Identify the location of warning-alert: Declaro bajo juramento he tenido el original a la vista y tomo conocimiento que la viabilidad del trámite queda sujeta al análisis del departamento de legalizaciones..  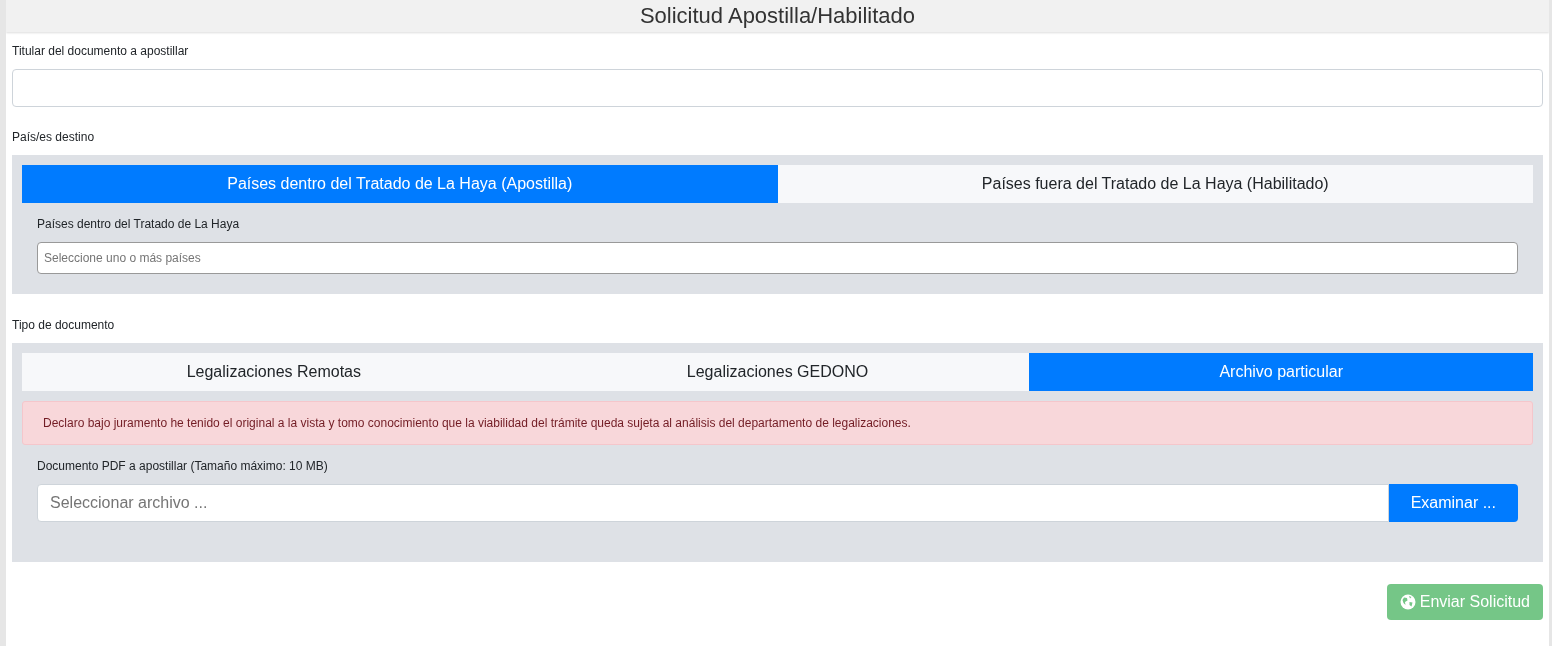
(777, 423).